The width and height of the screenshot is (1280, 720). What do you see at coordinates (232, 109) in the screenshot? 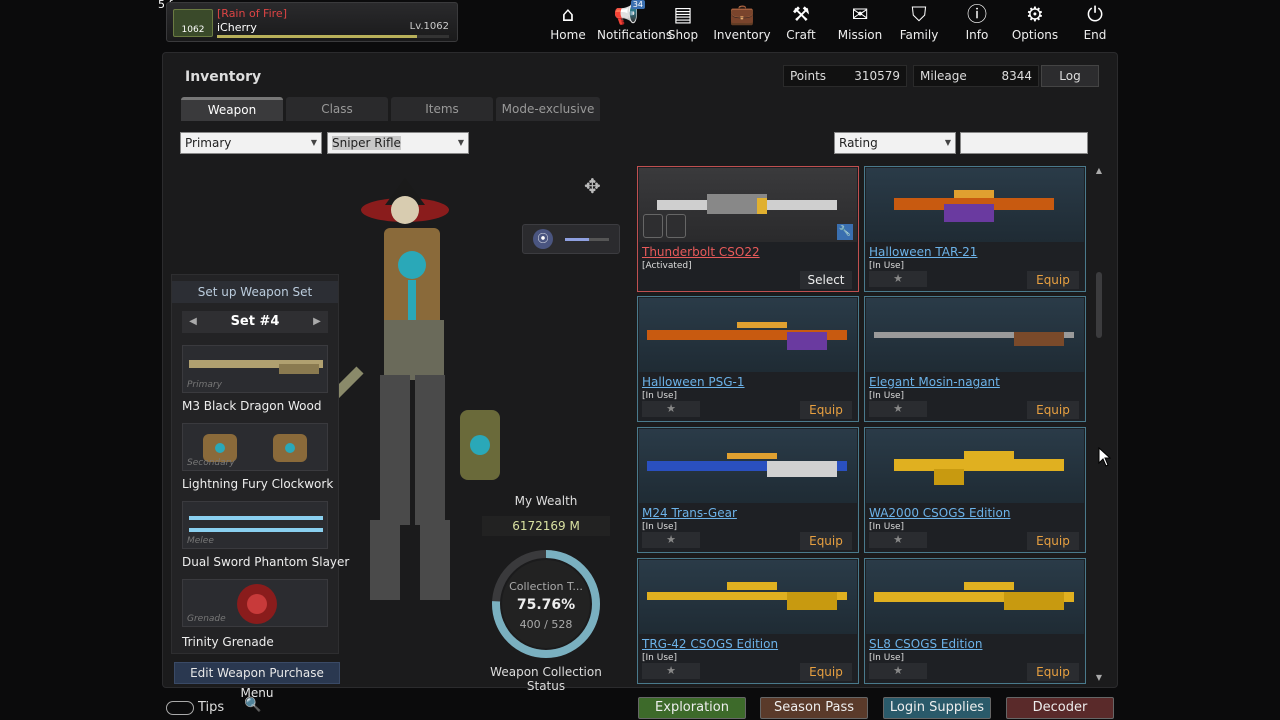
I see `tab-weapon: Weapon` at bounding box center [232, 109].